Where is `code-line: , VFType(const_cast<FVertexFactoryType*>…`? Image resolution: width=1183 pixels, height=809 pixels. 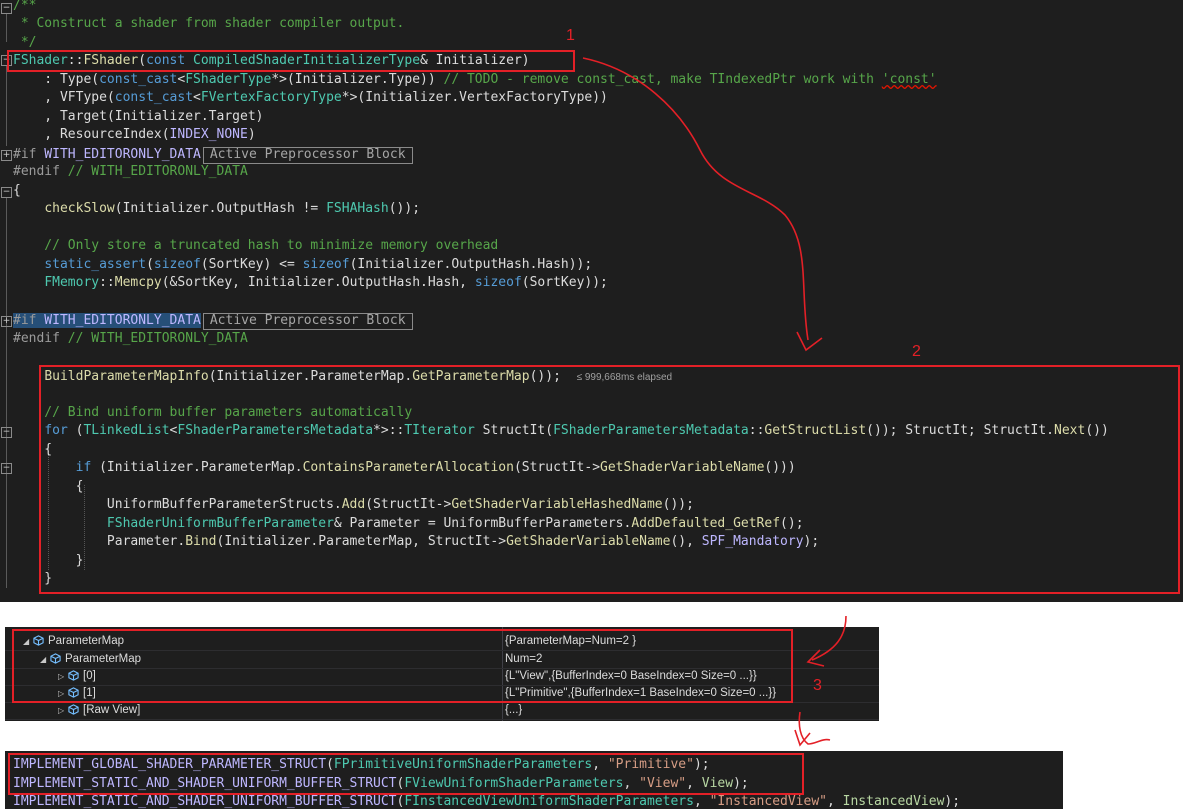 code-line: , VFType(const_cast<FVertexFactoryType*>… is located at coordinates (310, 98).